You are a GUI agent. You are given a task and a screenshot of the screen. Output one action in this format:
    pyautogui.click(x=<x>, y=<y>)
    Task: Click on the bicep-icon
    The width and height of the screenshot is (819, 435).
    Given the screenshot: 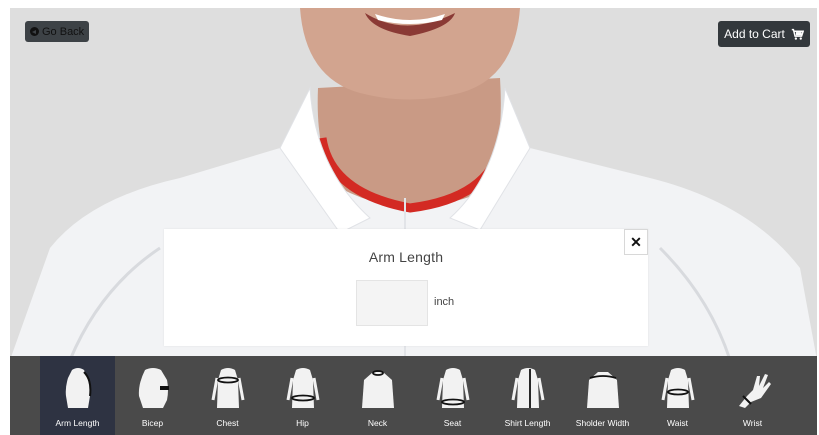 What is the action you would take?
    pyautogui.click(x=153, y=388)
    